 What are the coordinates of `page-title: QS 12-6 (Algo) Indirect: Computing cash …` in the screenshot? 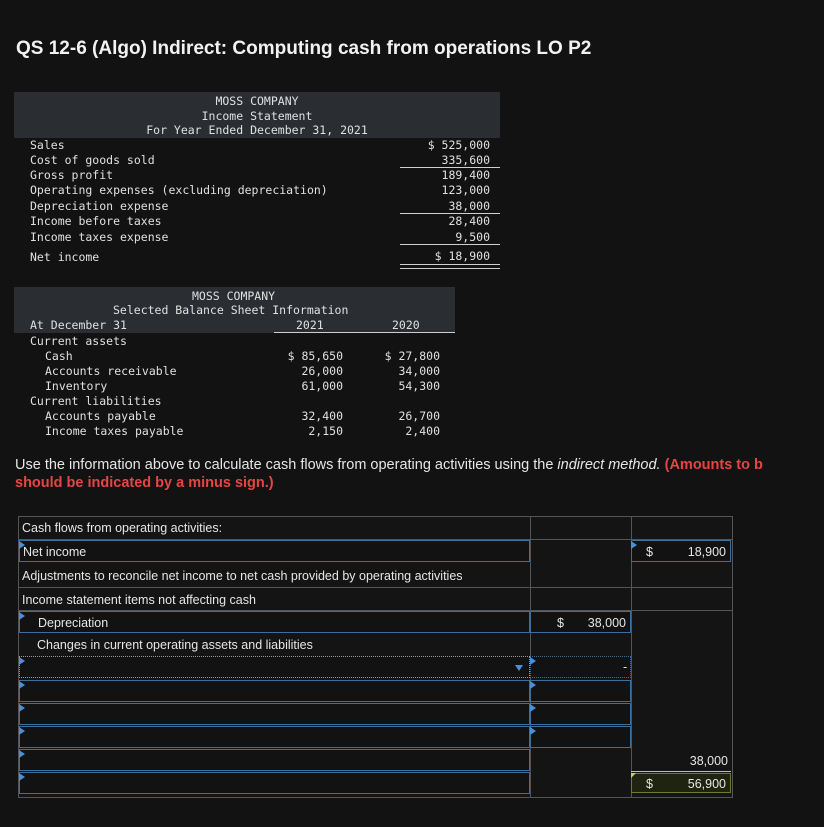 It's located at (303, 49).